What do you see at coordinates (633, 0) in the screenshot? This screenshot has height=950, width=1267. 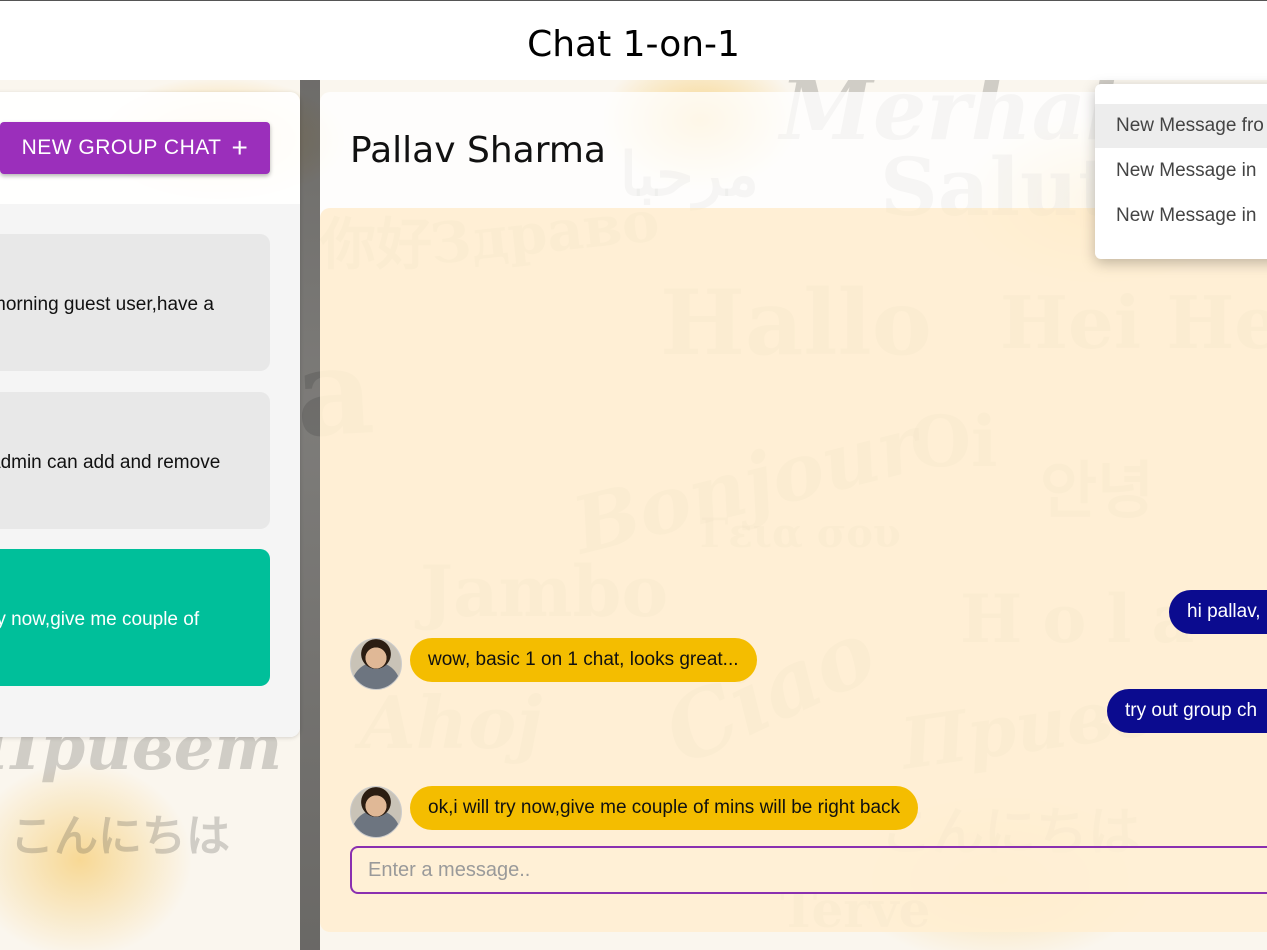 I see `top-border` at bounding box center [633, 0].